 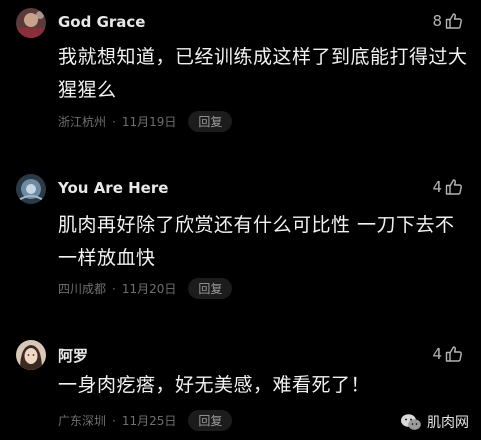 What do you see at coordinates (101, 22) in the screenshot?
I see `username: God Grace` at bounding box center [101, 22].